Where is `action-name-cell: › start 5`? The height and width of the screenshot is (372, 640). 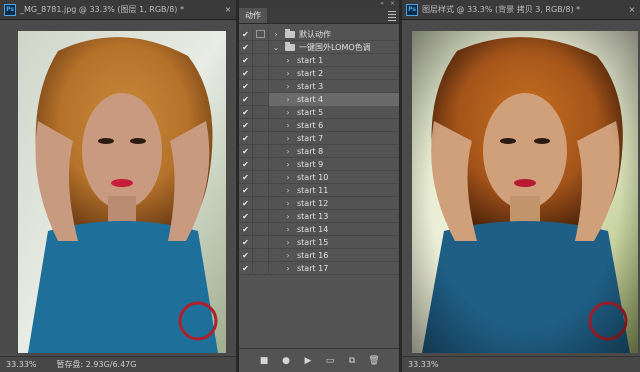
action-name-cell: › start 5 is located at coordinates (334, 112).